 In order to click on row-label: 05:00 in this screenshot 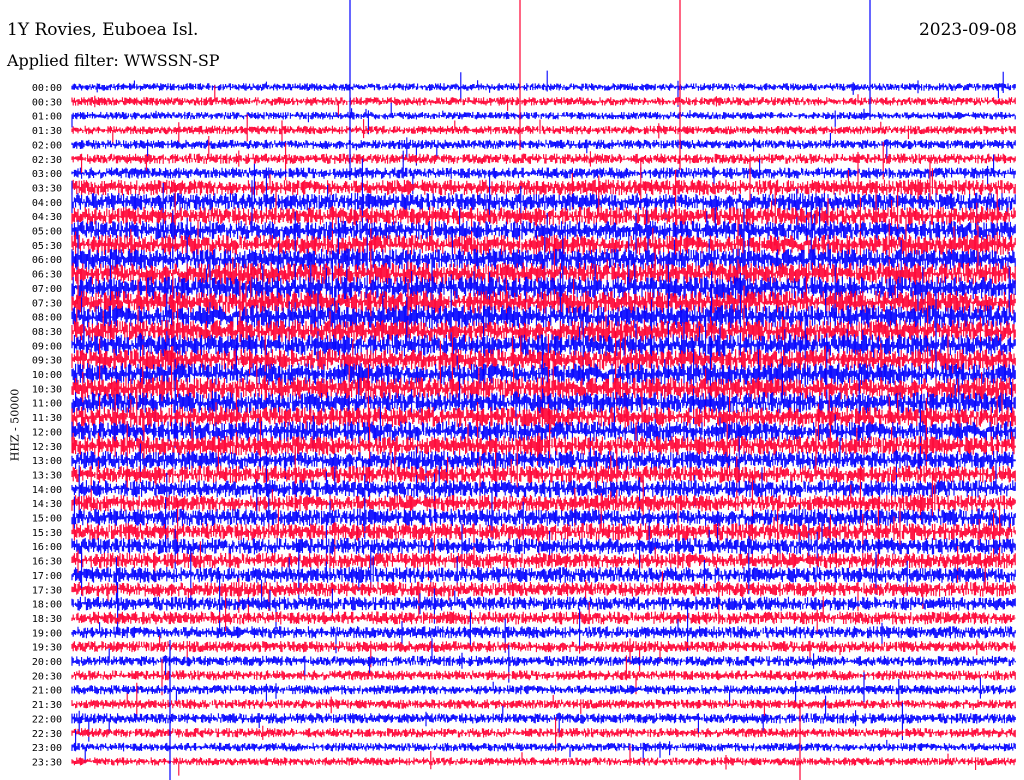, I will do `click(47, 232)`.